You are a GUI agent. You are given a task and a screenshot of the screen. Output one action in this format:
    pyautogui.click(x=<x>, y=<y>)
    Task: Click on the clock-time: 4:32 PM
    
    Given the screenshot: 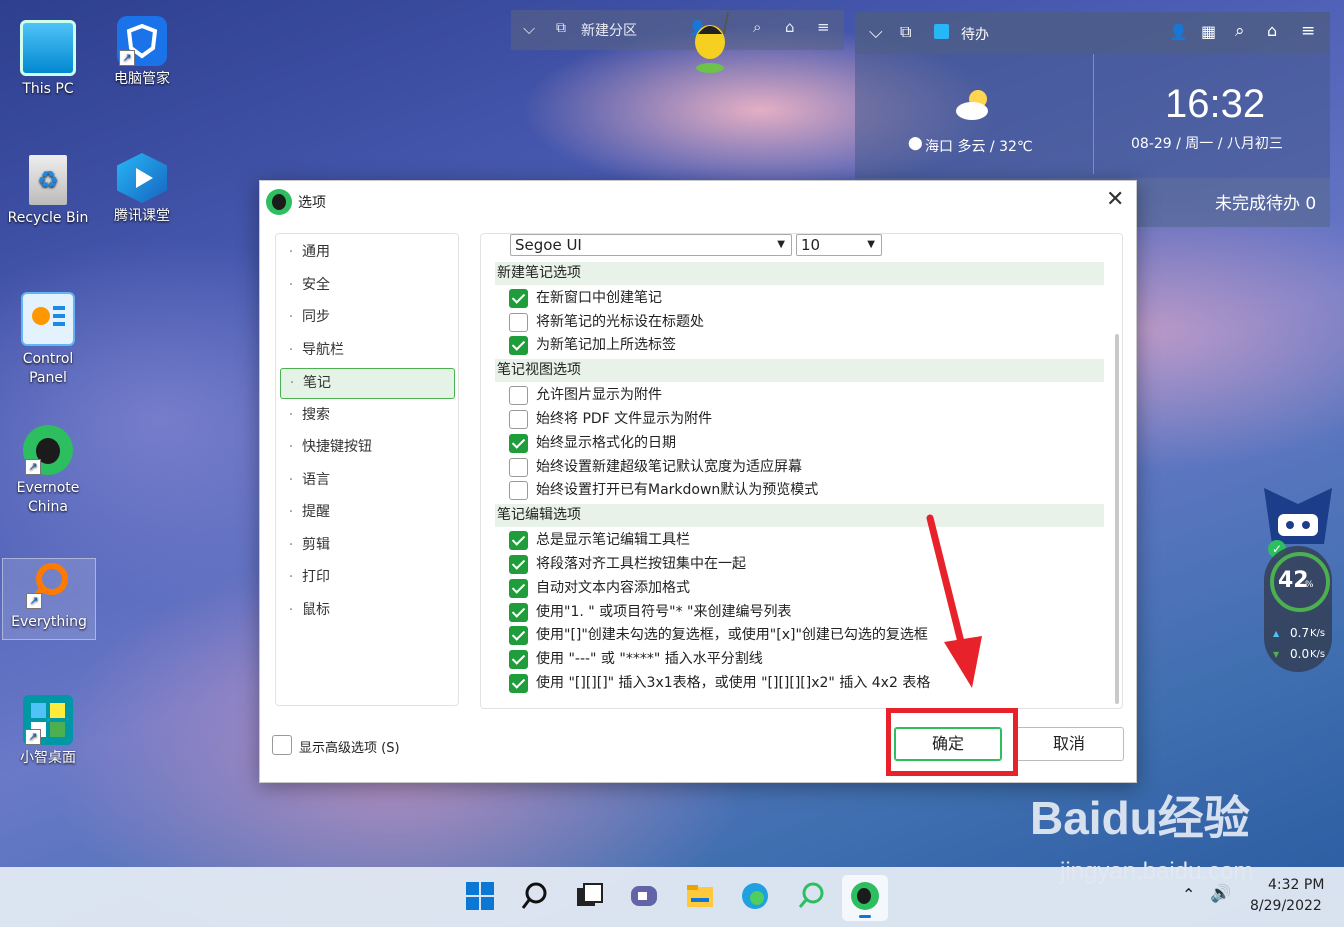 What is the action you would take?
    pyautogui.click(x=1296, y=885)
    